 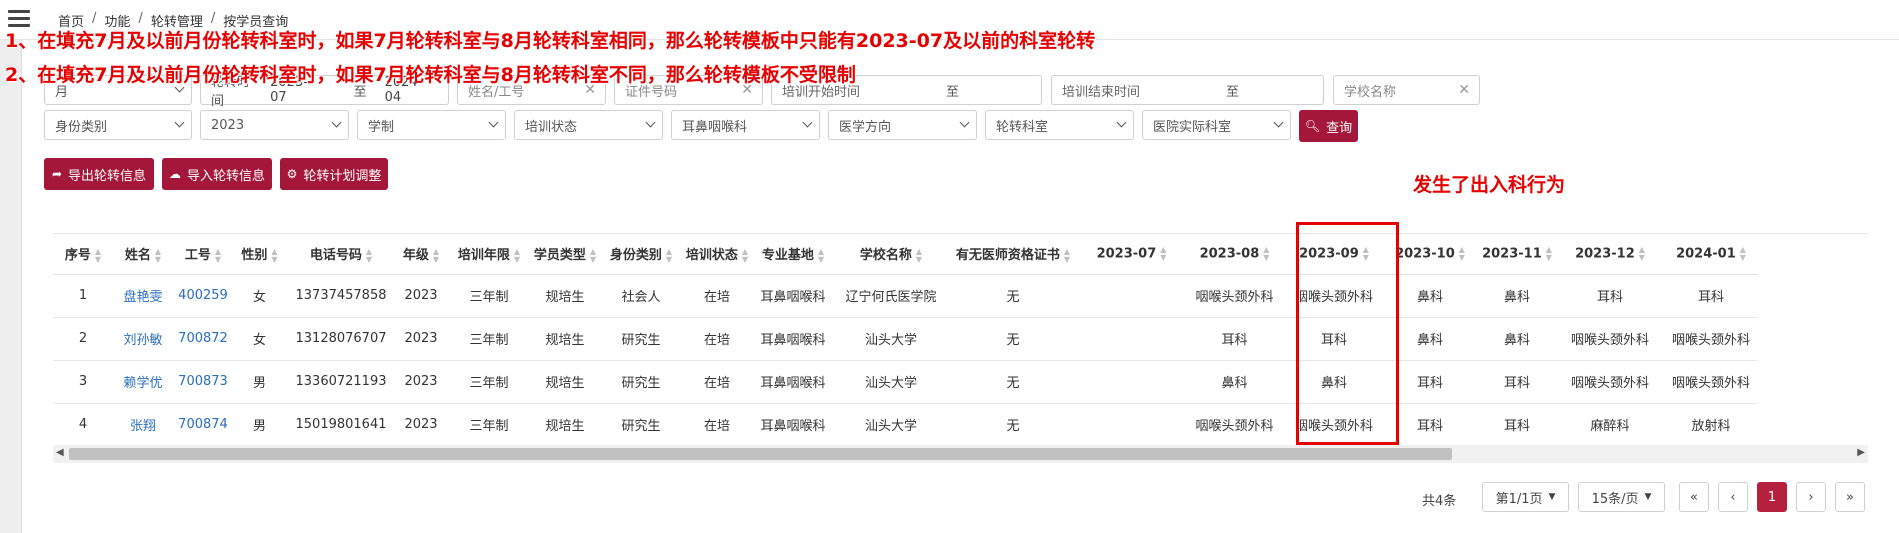 What do you see at coordinates (1772, 497) in the screenshot?
I see `current-page-button: 1` at bounding box center [1772, 497].